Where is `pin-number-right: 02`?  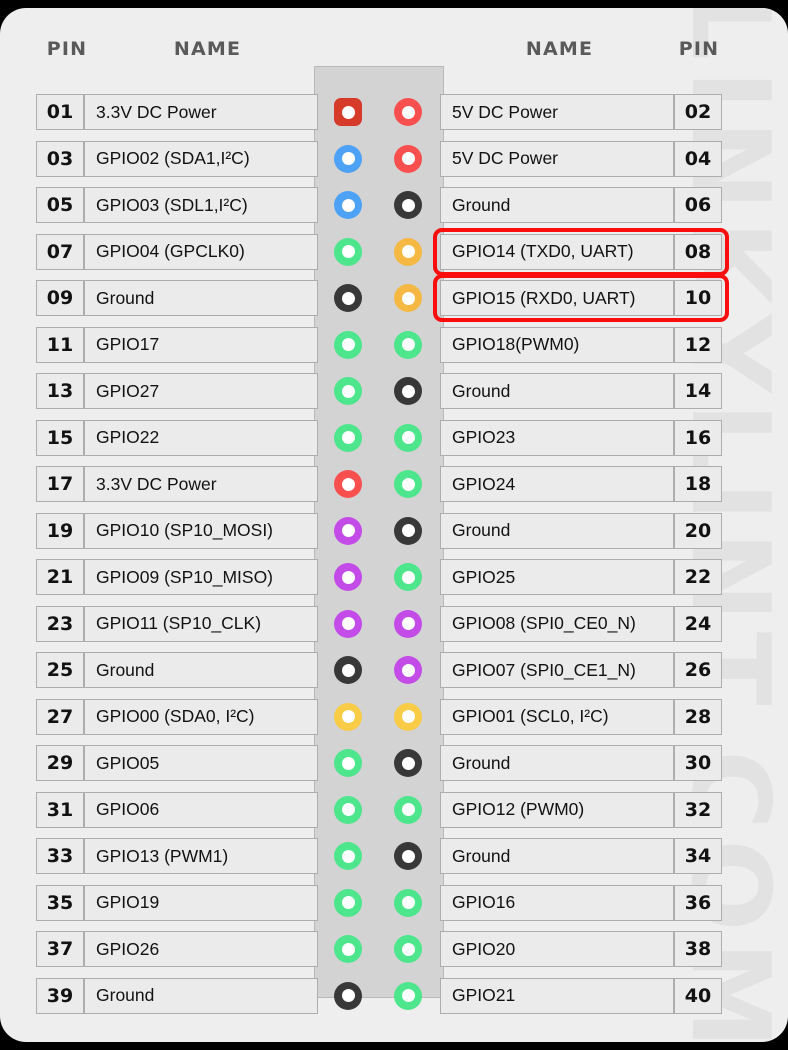
pin-number-right: 02 is located at coordinates (698, 112).